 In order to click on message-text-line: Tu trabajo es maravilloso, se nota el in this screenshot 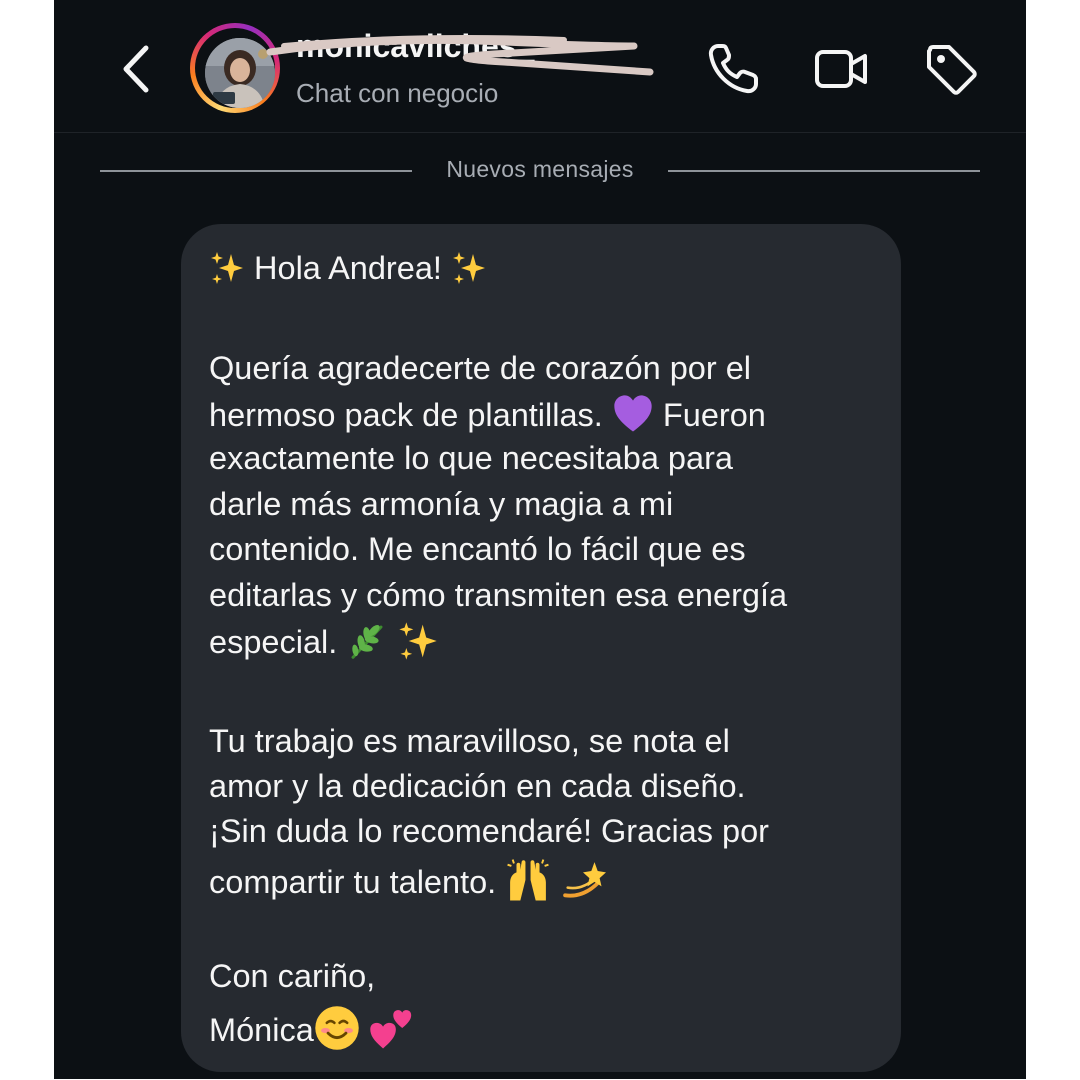, I will do `click(469, 741)`.